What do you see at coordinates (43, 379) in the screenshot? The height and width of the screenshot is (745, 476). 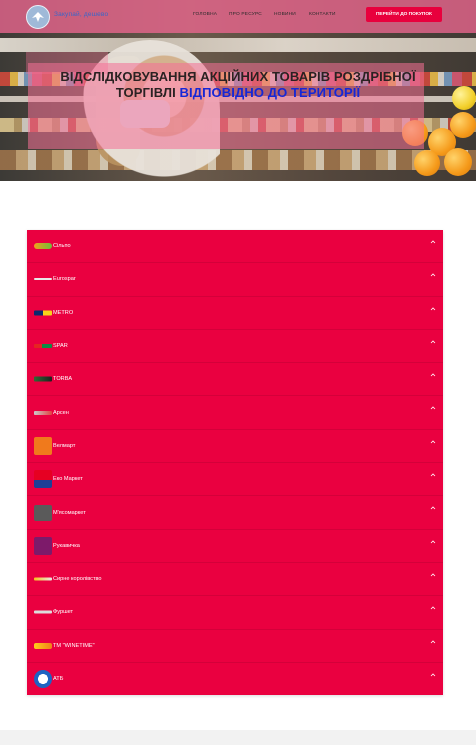 I see `torba-logo-icon` at bounding box center [43, 379].